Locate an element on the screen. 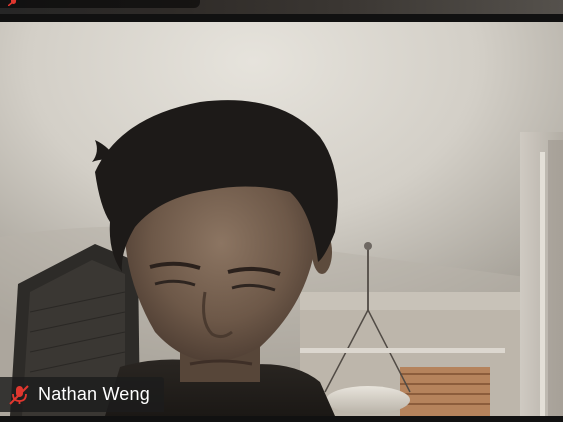  participant-name-tag is located at coordinates (100, 4).